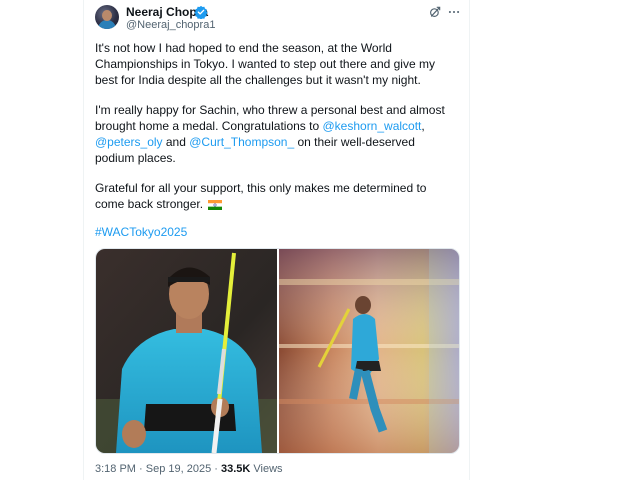 The image size is (640, 480). Describe the element at coordinates (371, 126) in the screenshot. I see `mention-link-keshorn-walcott: @keshorn_walcott` at that location.